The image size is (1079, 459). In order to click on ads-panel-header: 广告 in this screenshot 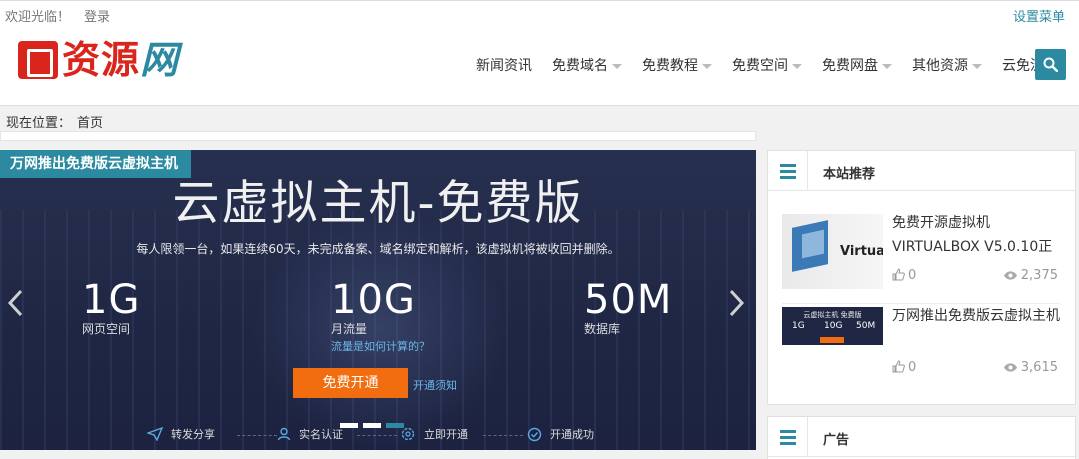, I will do `click(921, 437)`.